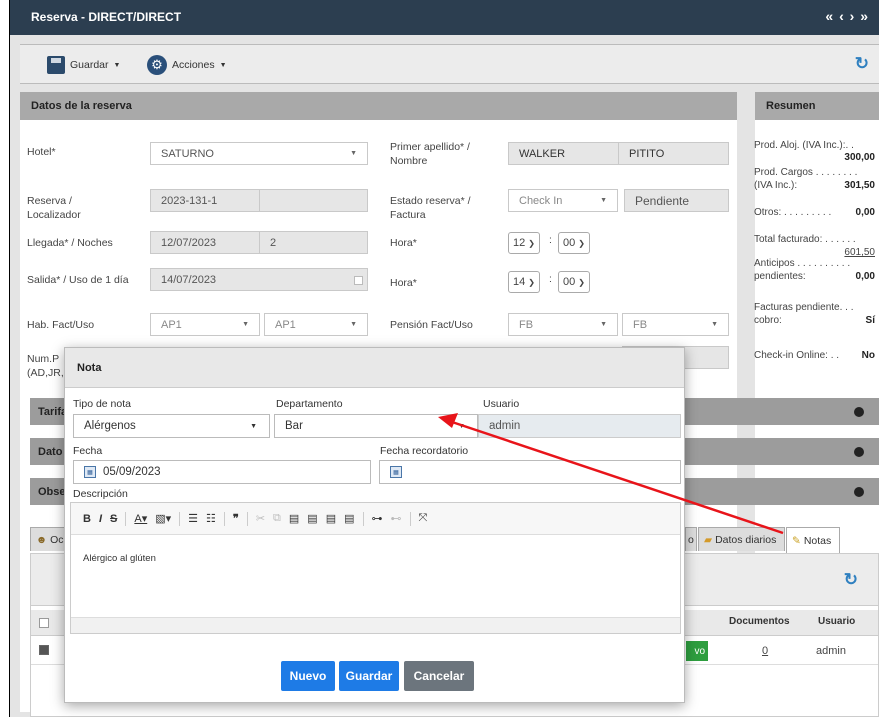 The width and height of the screenshot is (879, 717). What do you see at coordinates (813, 540) in the screenshot?
I see `tab-notas: ✎ Notas` at bounding box center [813, 540].